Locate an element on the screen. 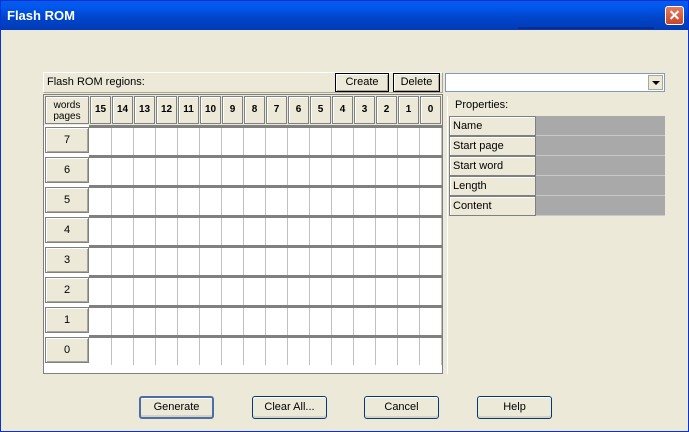 The image size is (689, 432). generate-button: Generate is located at coordinates (176, 407).